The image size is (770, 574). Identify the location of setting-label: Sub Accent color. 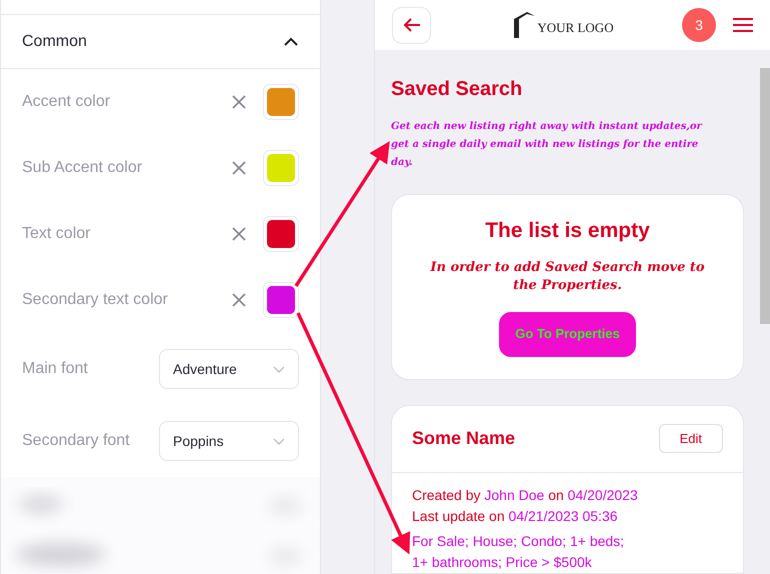
(83, 168).